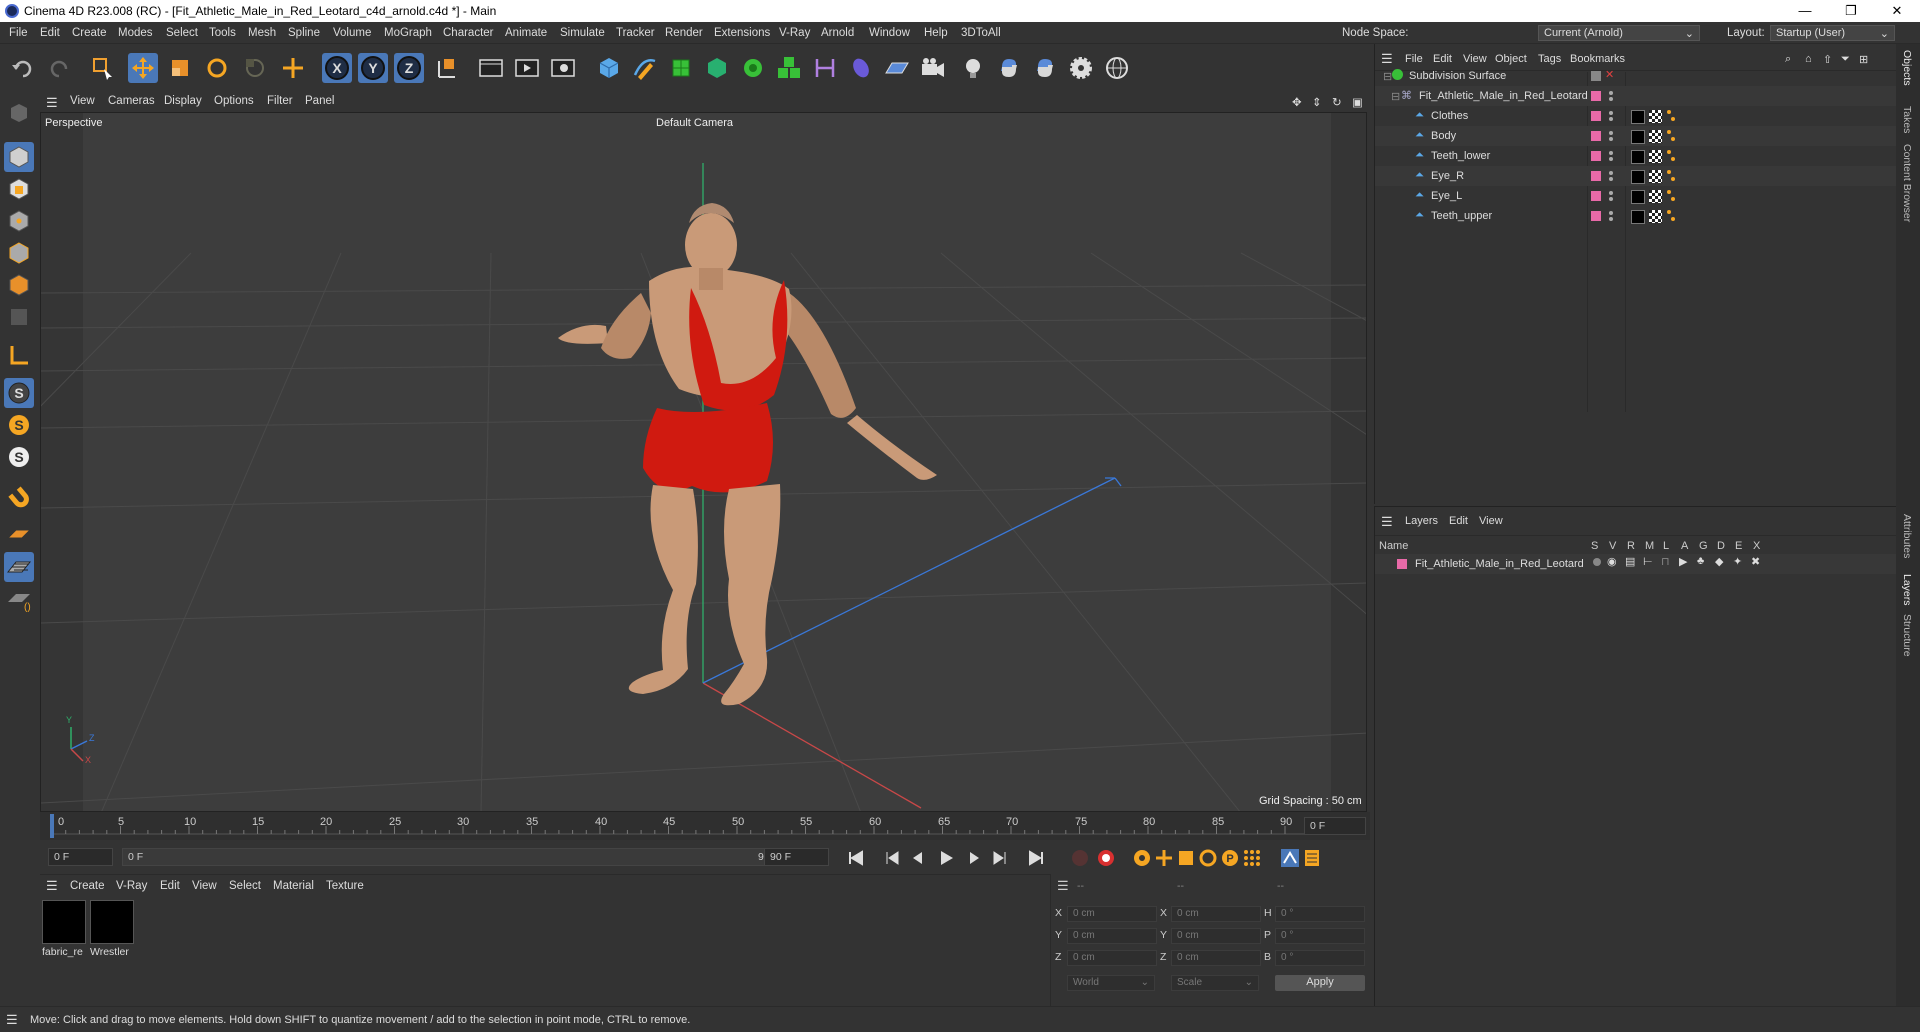 This screenshot has height=1032, width=1920. What do you see at coordinates (609, 68) in the screenshot?
I see `cube-icon` at bounding box center [609, 68].